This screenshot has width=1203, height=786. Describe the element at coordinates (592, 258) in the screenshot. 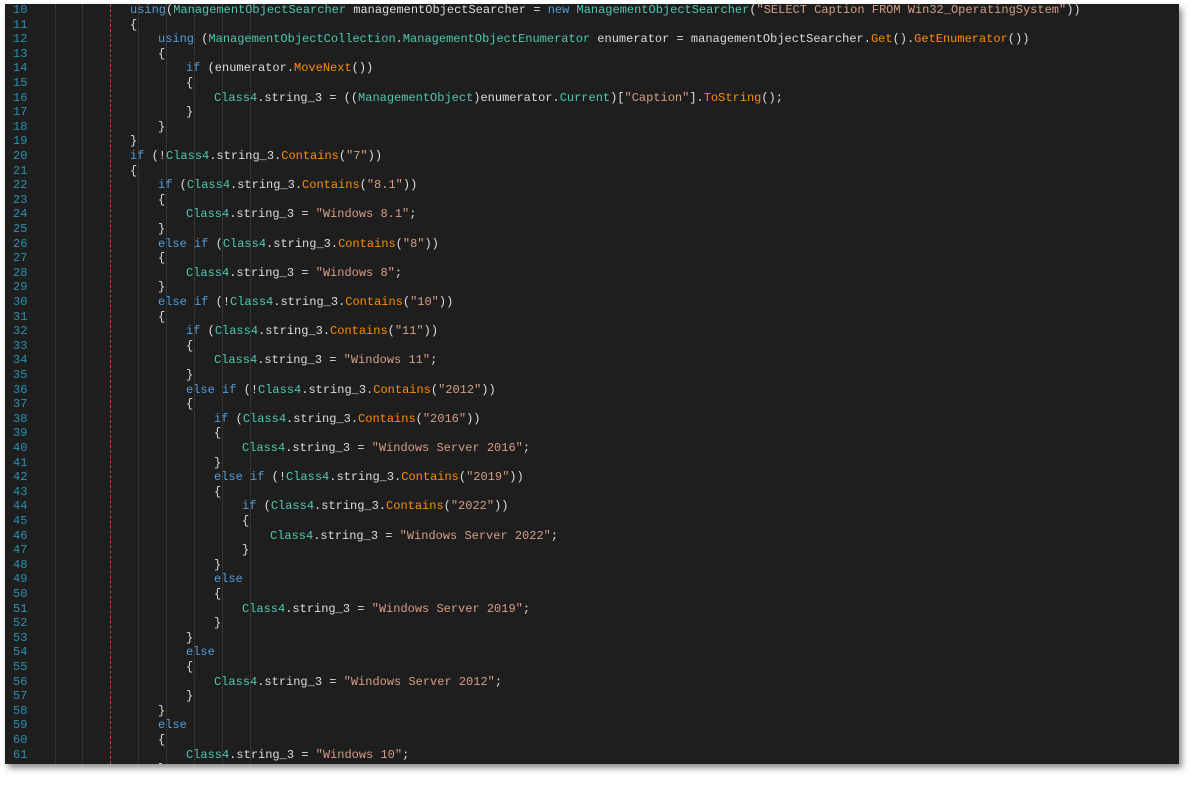

I see `code-line: 27 {` at that location.